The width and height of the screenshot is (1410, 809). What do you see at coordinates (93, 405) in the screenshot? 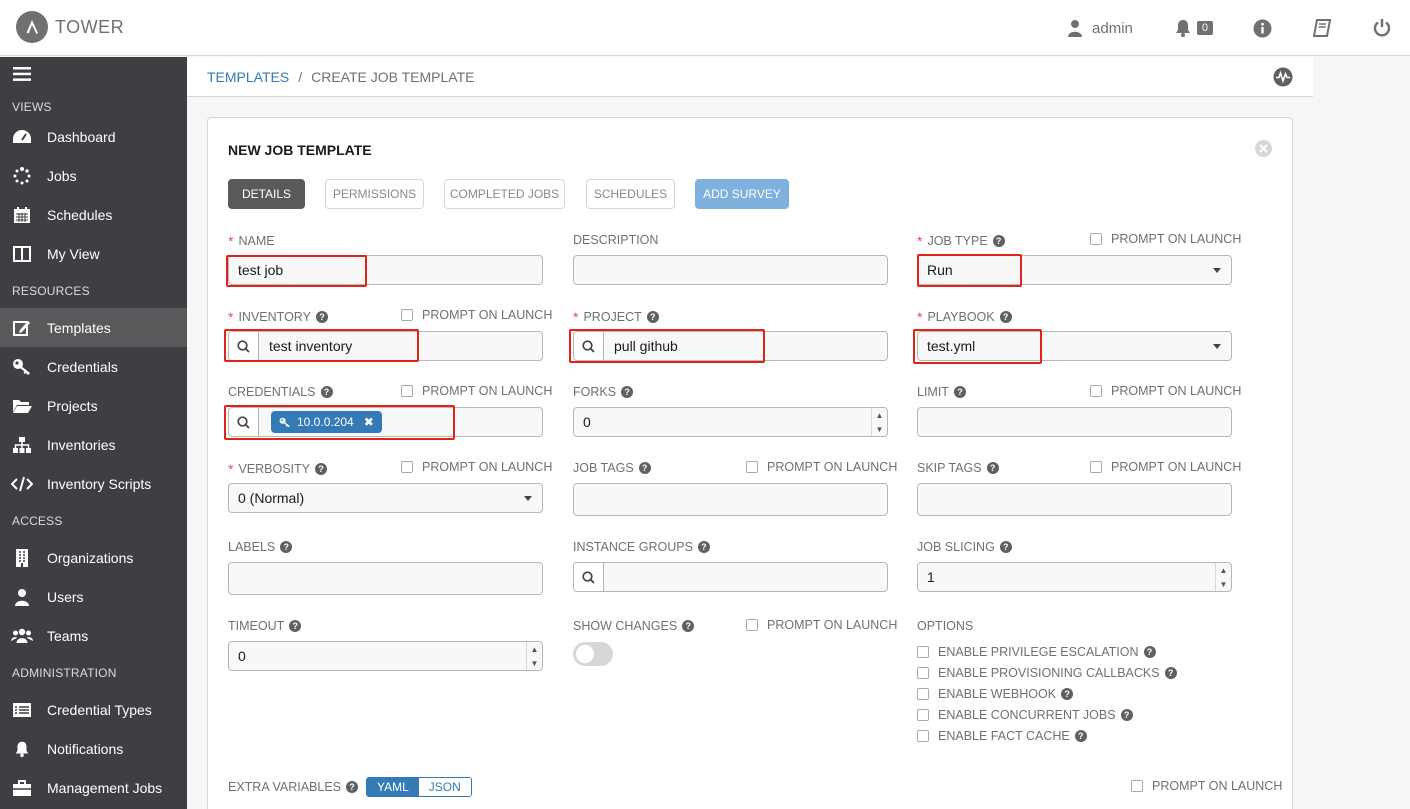
I see `sidebar-item-projects: Projects` at bounding box center [93, 405].